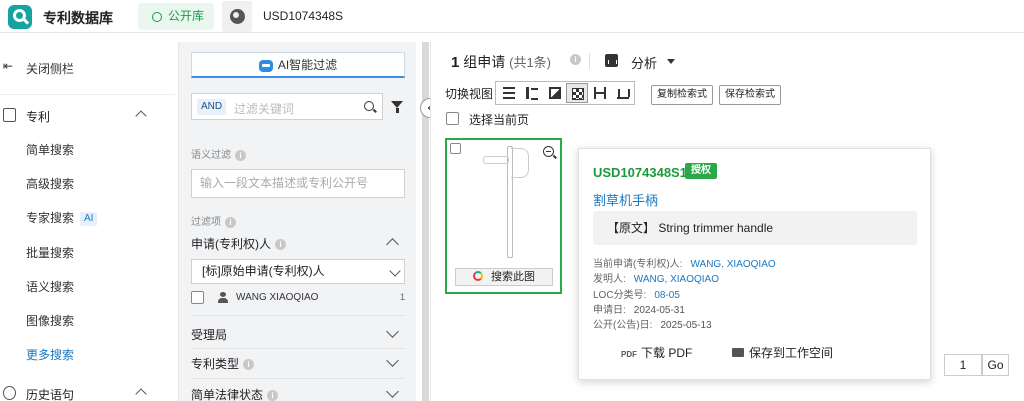 The height and width of the screenshot is (401, 1024). What do you see at coordinates (589, 61) in the screenshot?
I see `toolbar-divider` at bounding box center [589, 61].